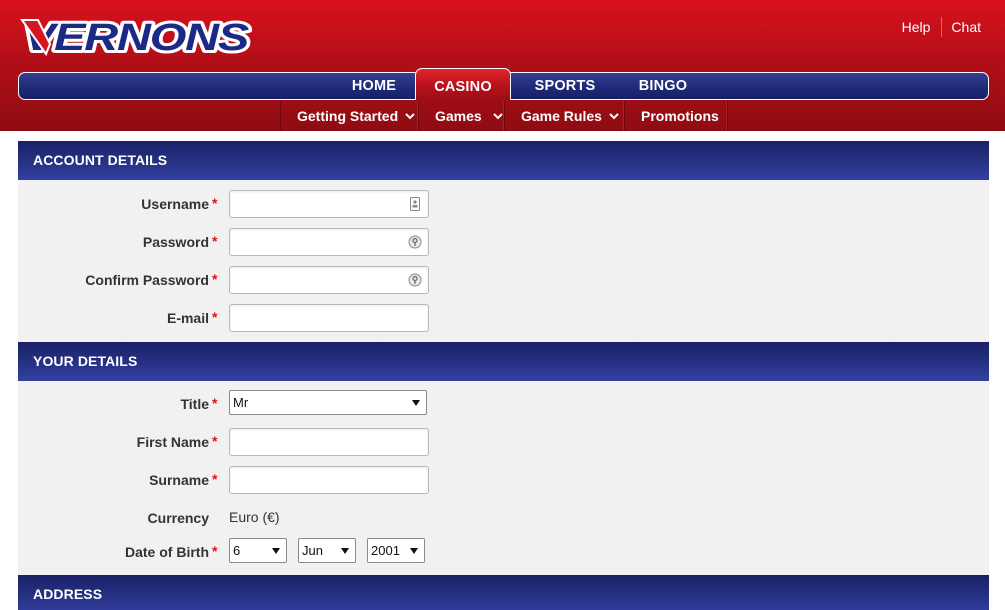 The height and width of the screenshot is (610, 1005). Describe the element at coordinates (565, 86) in the screenshot. I see `nav-sports: SPORTS` at that location.